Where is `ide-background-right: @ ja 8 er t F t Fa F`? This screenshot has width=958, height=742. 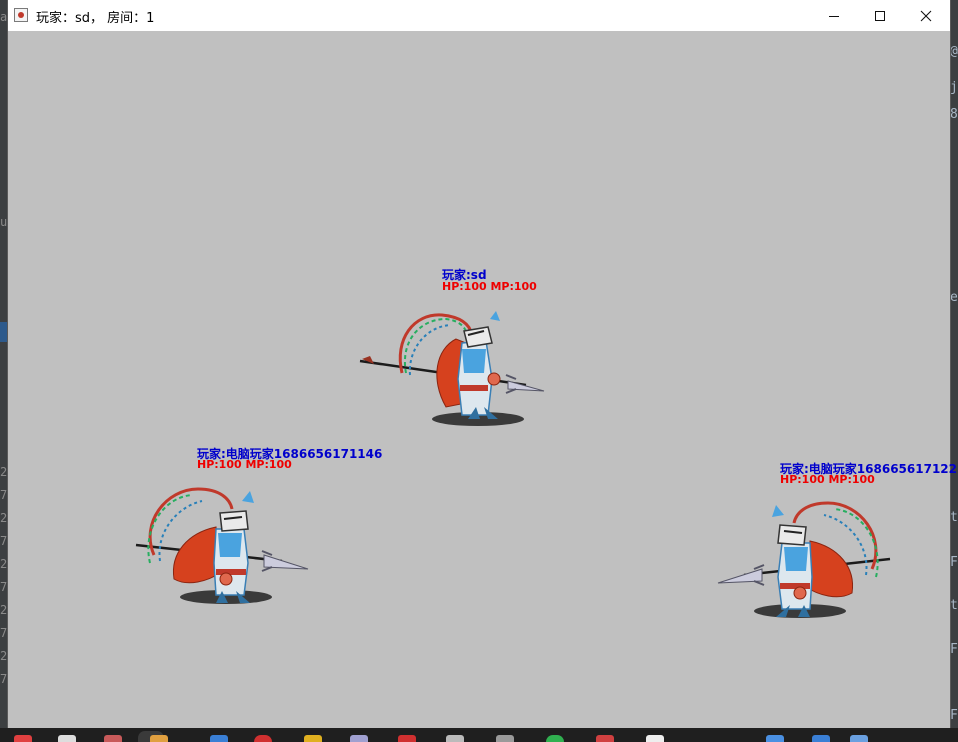
ide-background-right: @ ja 8 er t F t Fa F is located at coordinates (954, 371).